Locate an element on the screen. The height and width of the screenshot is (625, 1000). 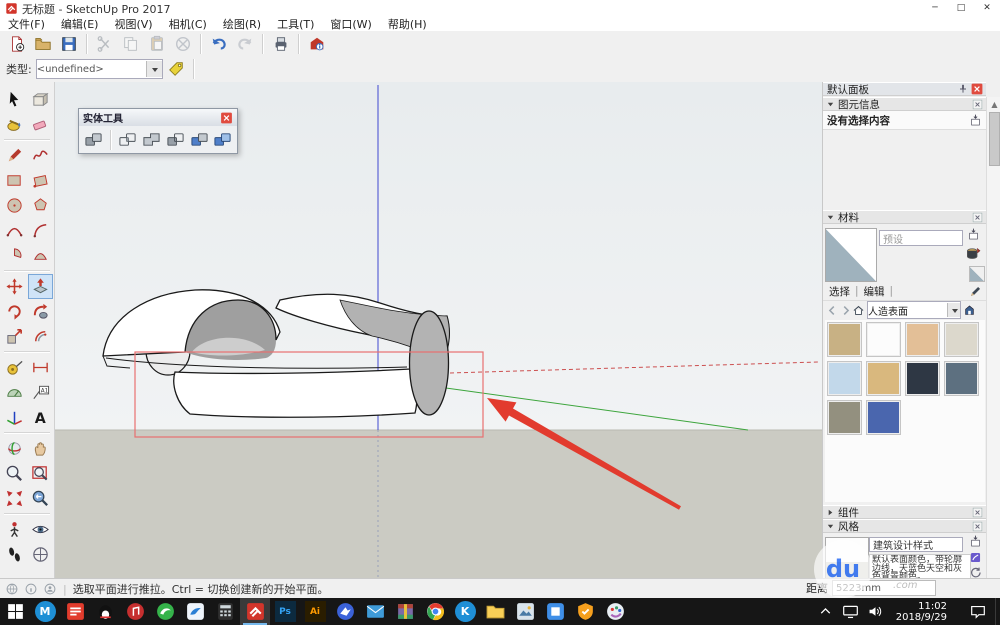
scale-tool is located at coordinates (14, 336).